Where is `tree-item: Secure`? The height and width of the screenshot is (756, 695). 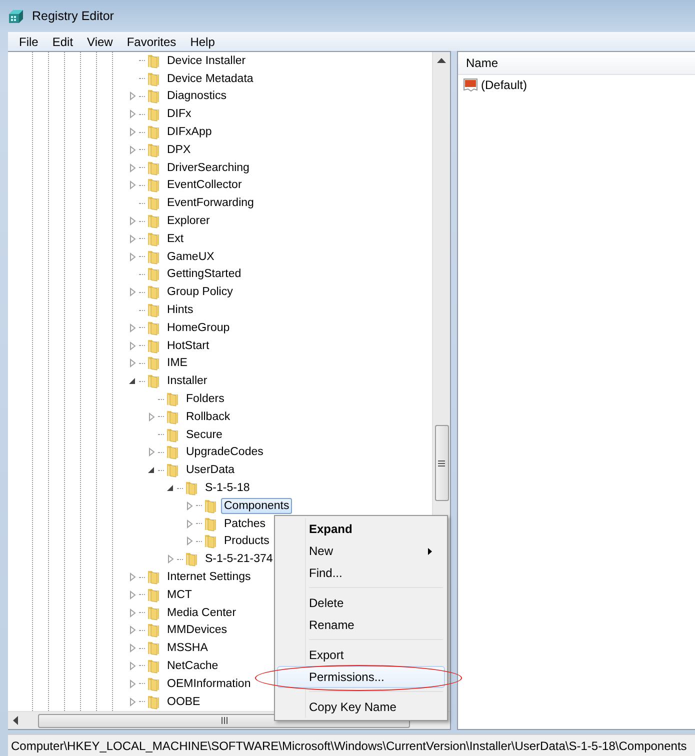
tree-item: Secure is located at coordinates (204, 434).